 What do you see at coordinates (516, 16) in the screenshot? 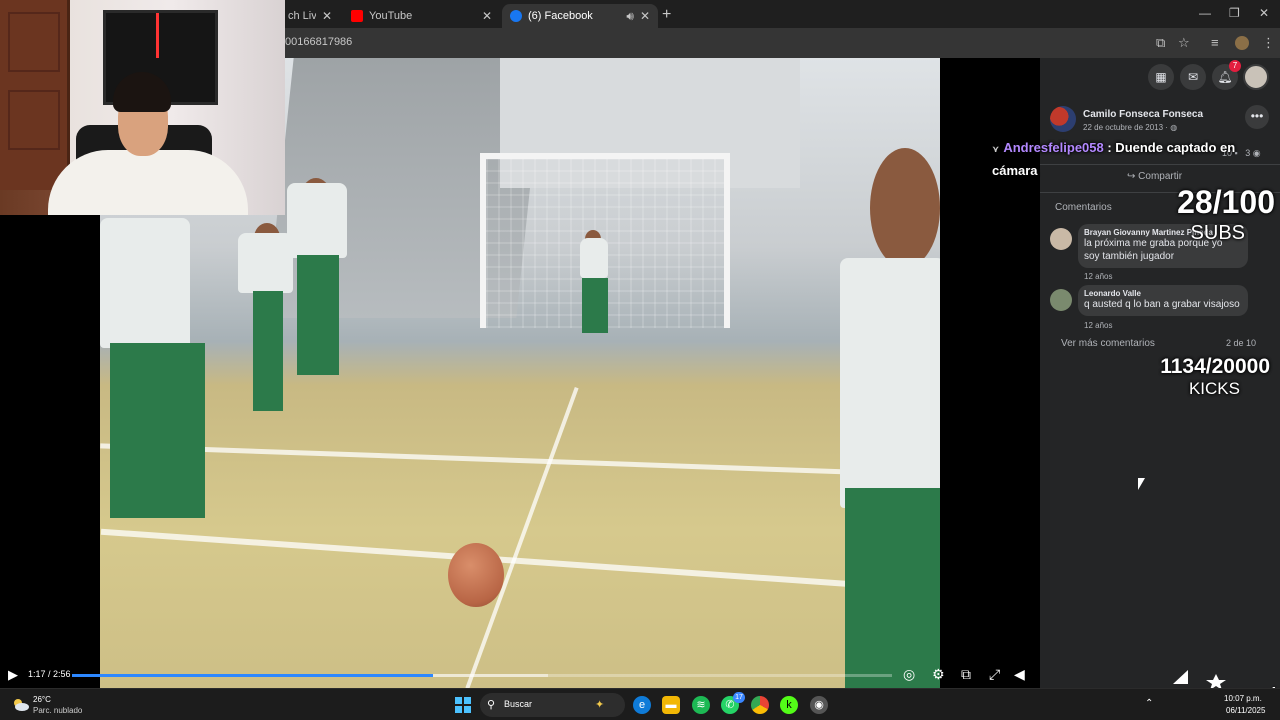
I see `facebook-icon` at bounding box center [516, 16].